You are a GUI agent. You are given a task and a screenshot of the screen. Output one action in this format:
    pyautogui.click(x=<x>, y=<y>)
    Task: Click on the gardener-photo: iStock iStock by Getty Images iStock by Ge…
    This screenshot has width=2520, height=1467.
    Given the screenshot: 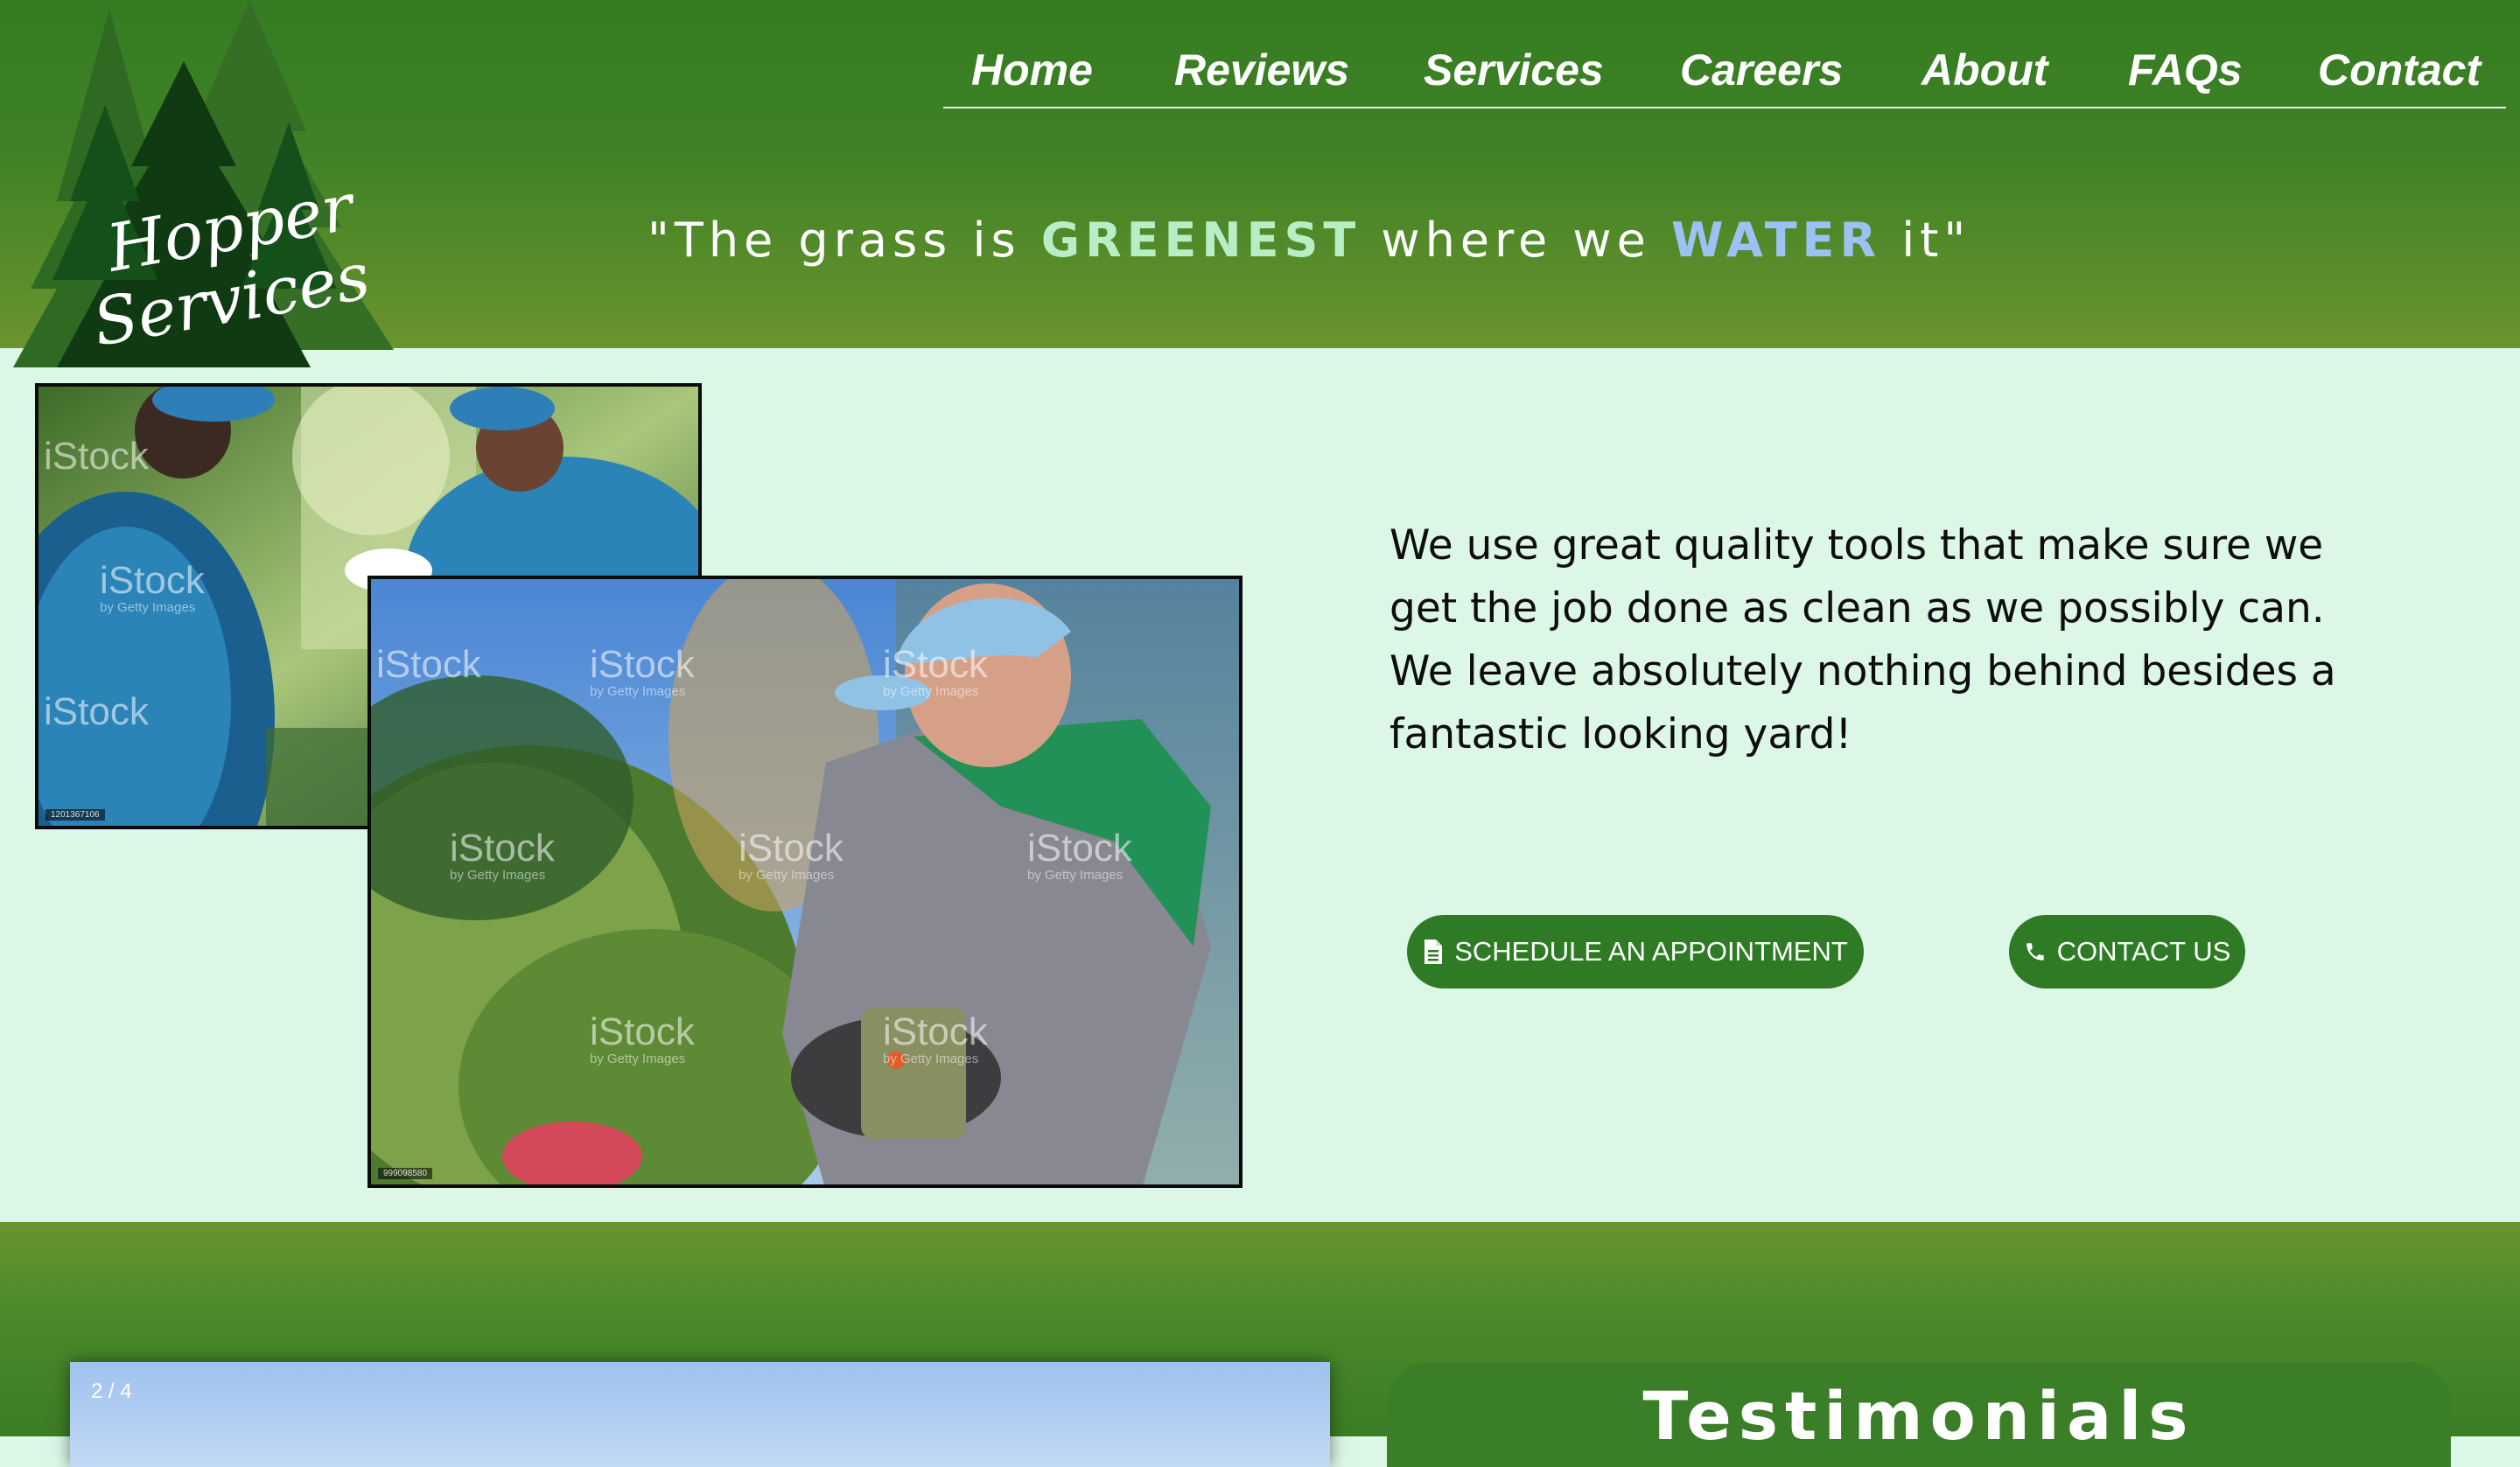 What is the action you would take?
    pyautogui.click(x=805, y=882)
    